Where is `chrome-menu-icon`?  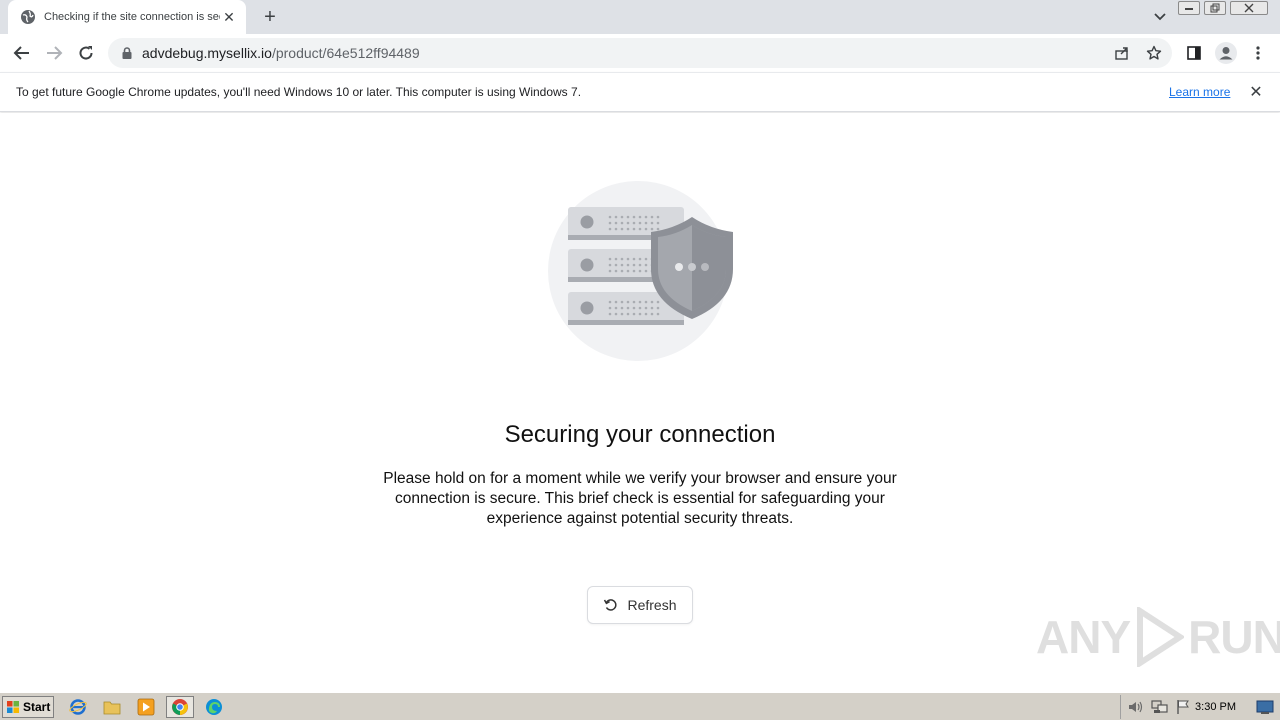 chrome-menu-icon is located at coordinates (1258, 53).